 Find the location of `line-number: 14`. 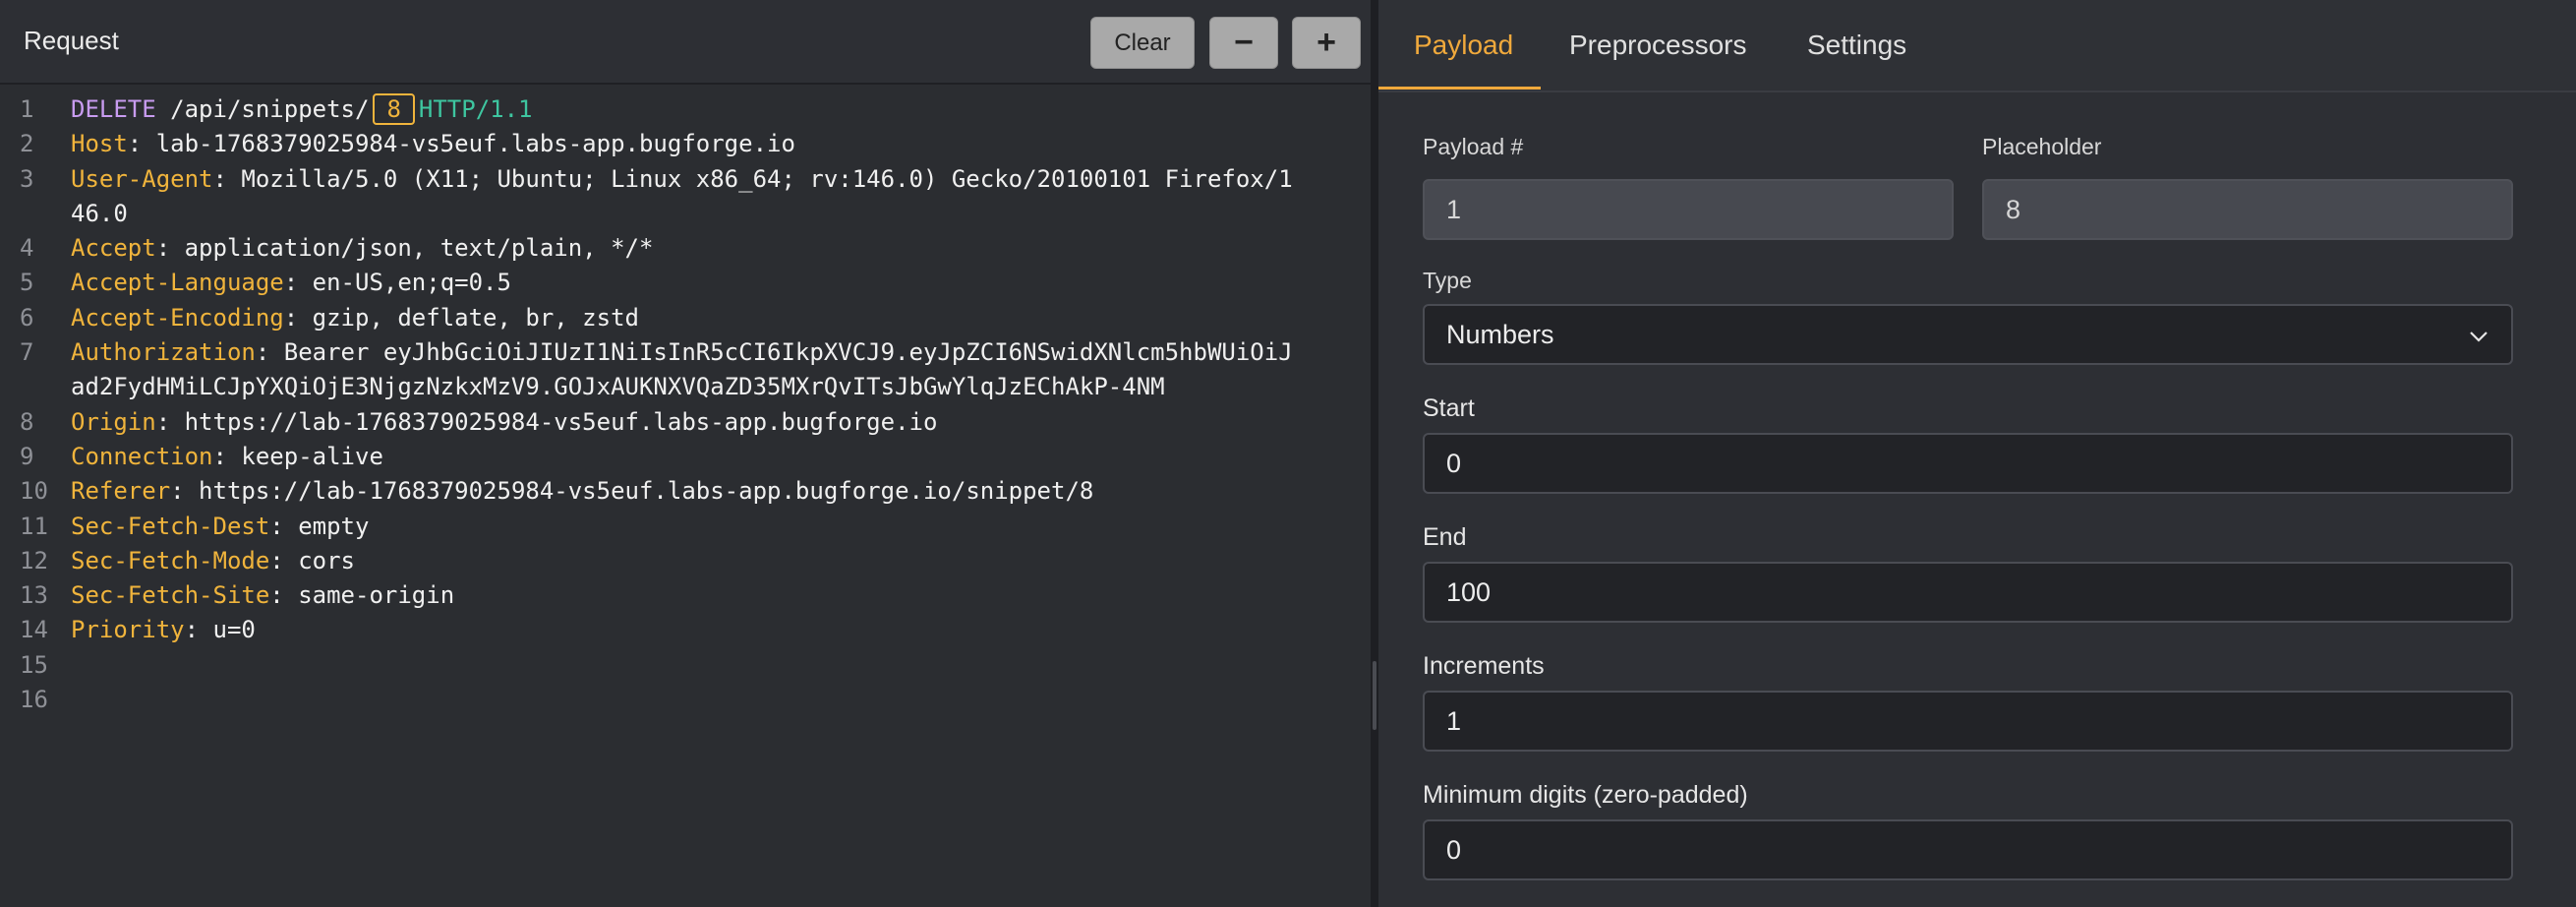

line-number: 14 is located at coordinates (34, 630).